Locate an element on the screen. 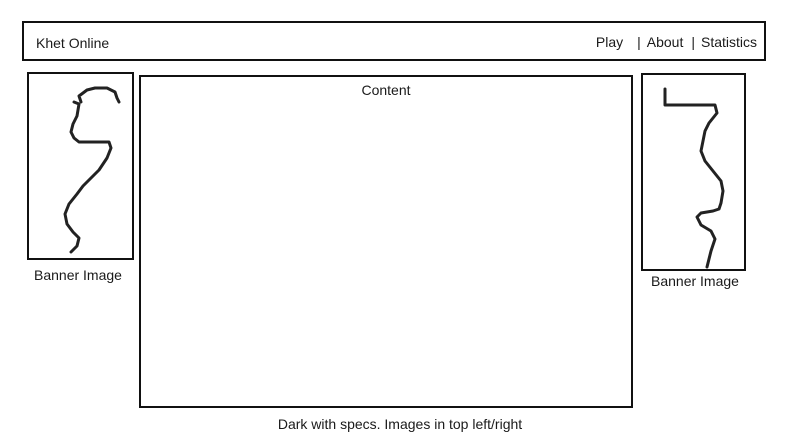 This screenshot has height=443, width=800. nav-link-about: About is located at coordinates (665, 42).